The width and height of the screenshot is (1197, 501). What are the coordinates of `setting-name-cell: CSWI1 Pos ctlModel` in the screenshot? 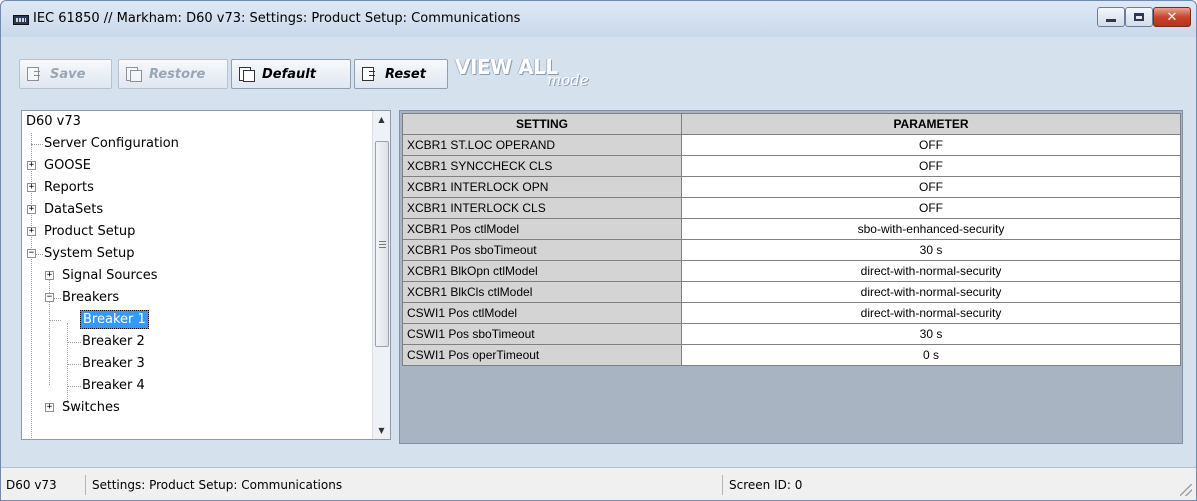 It's located at (542, 313).